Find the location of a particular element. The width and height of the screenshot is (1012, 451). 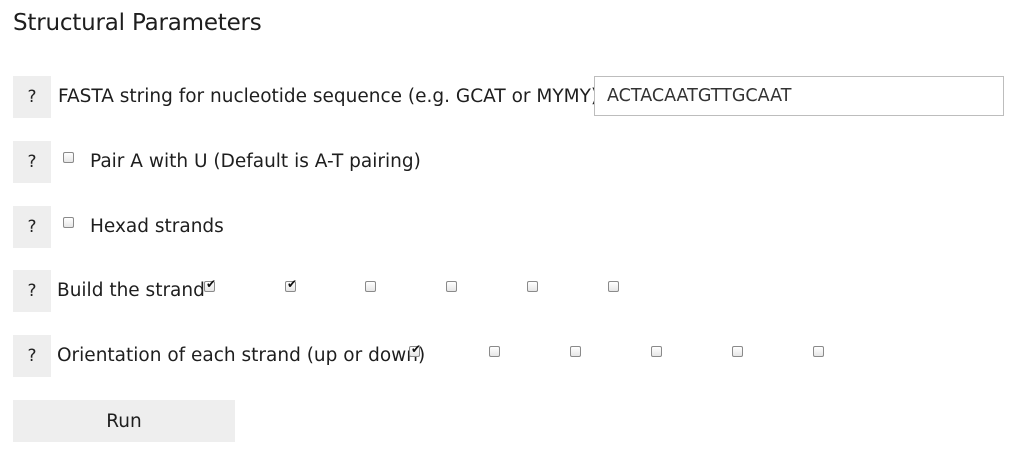

help-button-orientation: ? is located at coordinates (32, 356).